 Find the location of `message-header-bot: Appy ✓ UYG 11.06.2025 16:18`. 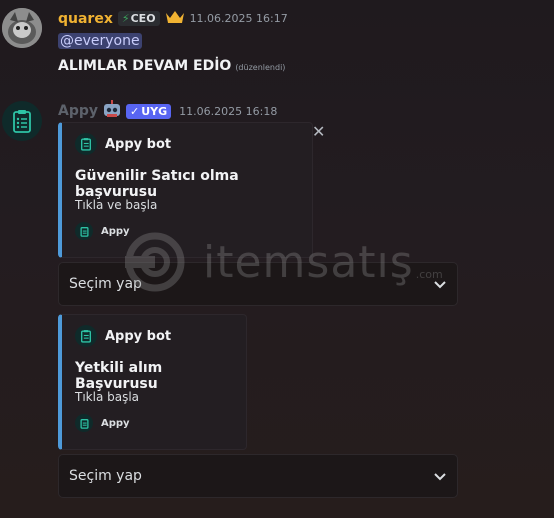

message-header-bot: Appy ✓ UYG 11.06.2025 16:18 is located at coordinates (167, 111).